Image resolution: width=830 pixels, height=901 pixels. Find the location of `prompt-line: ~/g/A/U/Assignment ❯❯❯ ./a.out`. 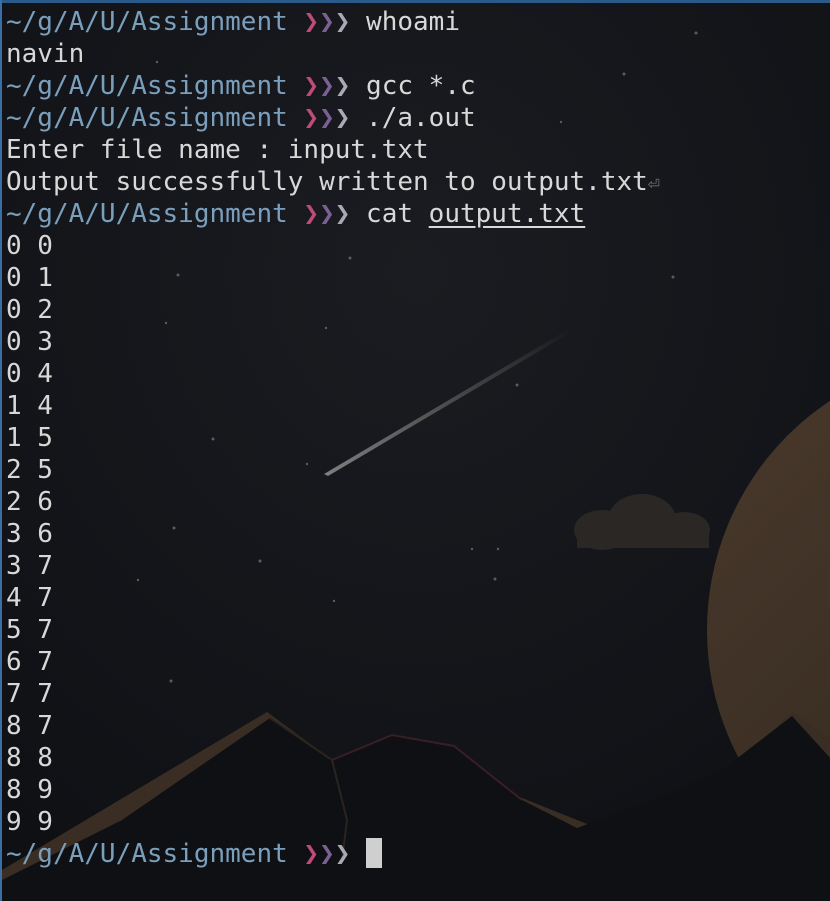

prompt-line: ~/g/A/U/Assignment ❯❯❯ ./a.out is located at coordinates (418, 118).